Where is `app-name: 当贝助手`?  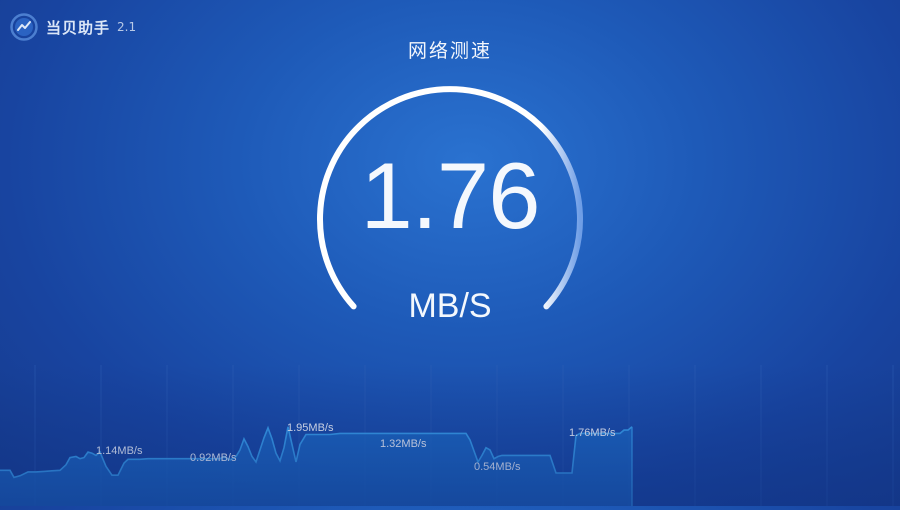 app-name: 当贝助手 is located at coordinates (78, 27).